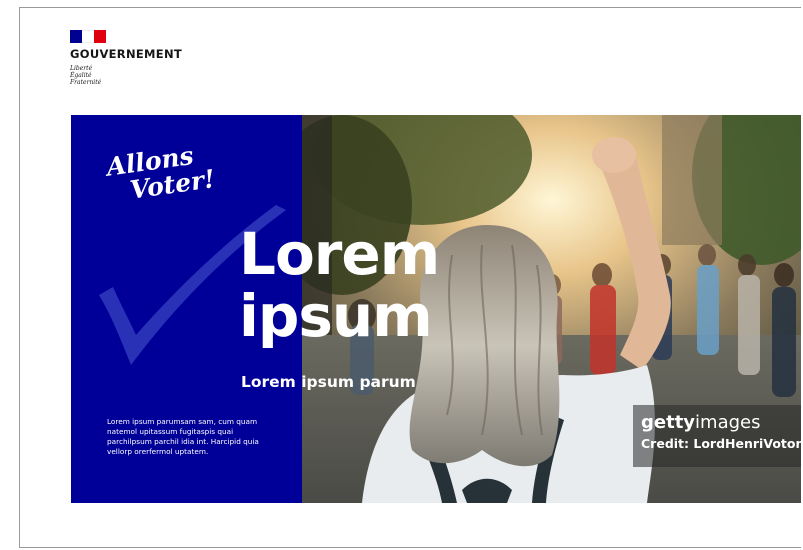 This screenshot has width=803, height=550. What do you see at coordinates (668, 422) in the screenshot?
I see `brand-bold: getty` at bounding box center [668, 422].